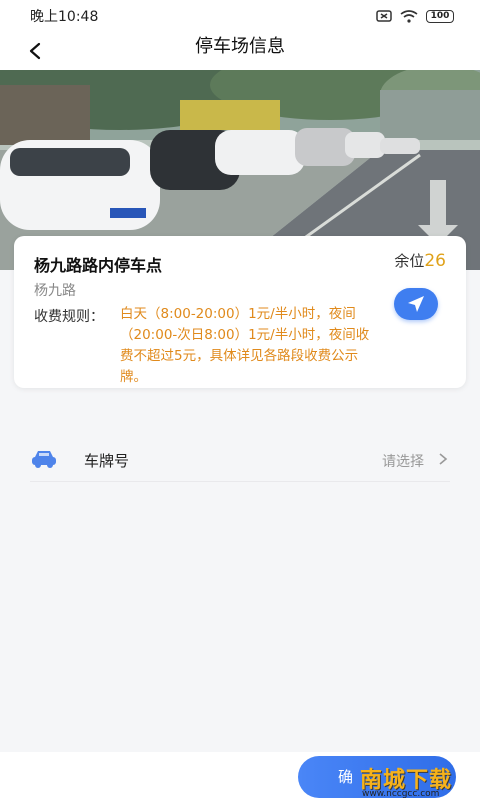 The width and height of the screenshot is (480, 800). Describe the element at coordinates (435, 261) in the screenshot. I see `spaces-count: 26` at that location.